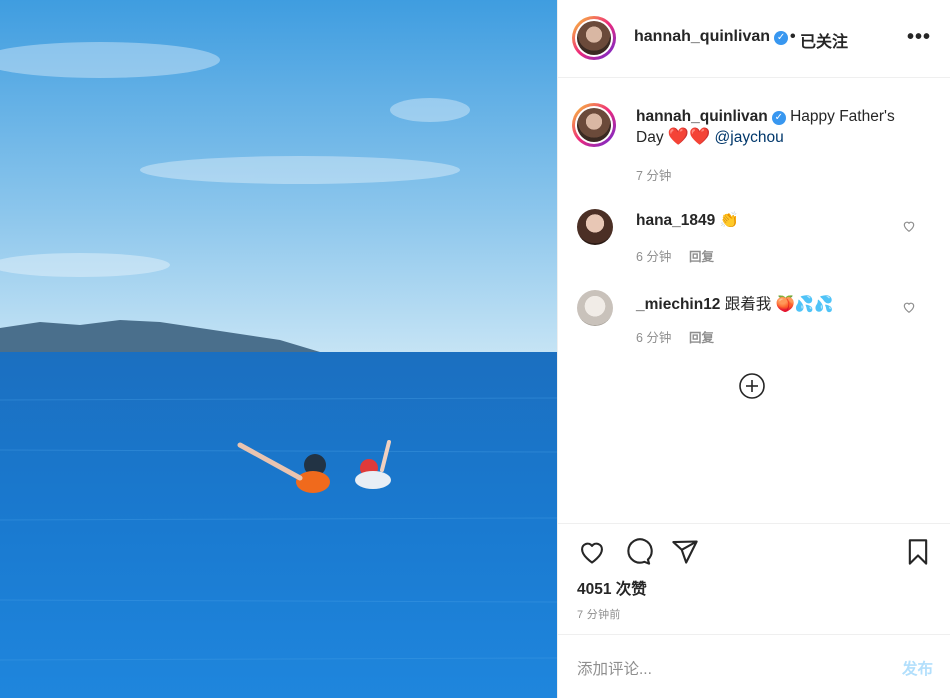 Image resolution: width=950 pixels, height=699 pixels. Describe the element at coordinates (749, 137) in the screenshot. I see `mention-link: @jaychou` at that location.